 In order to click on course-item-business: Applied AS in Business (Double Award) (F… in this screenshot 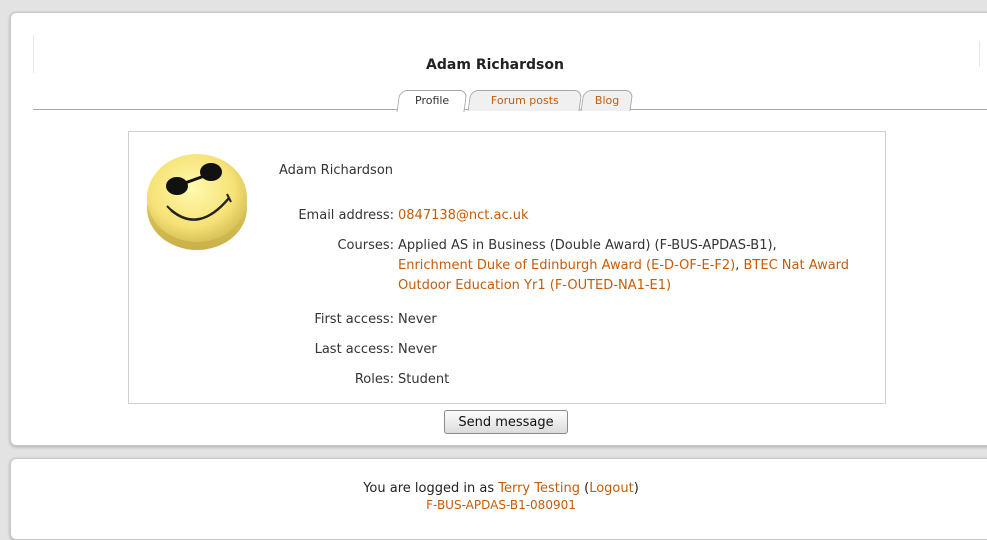, I will do `click(585, 245)`.